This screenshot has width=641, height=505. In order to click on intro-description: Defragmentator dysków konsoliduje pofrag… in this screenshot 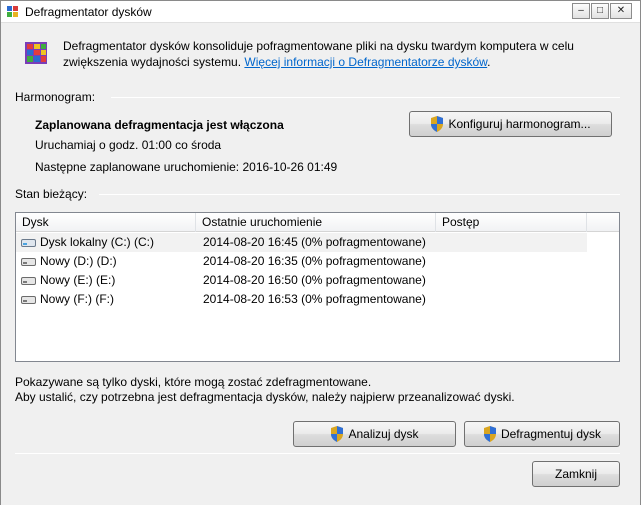, I will do `click(343, 54)`.